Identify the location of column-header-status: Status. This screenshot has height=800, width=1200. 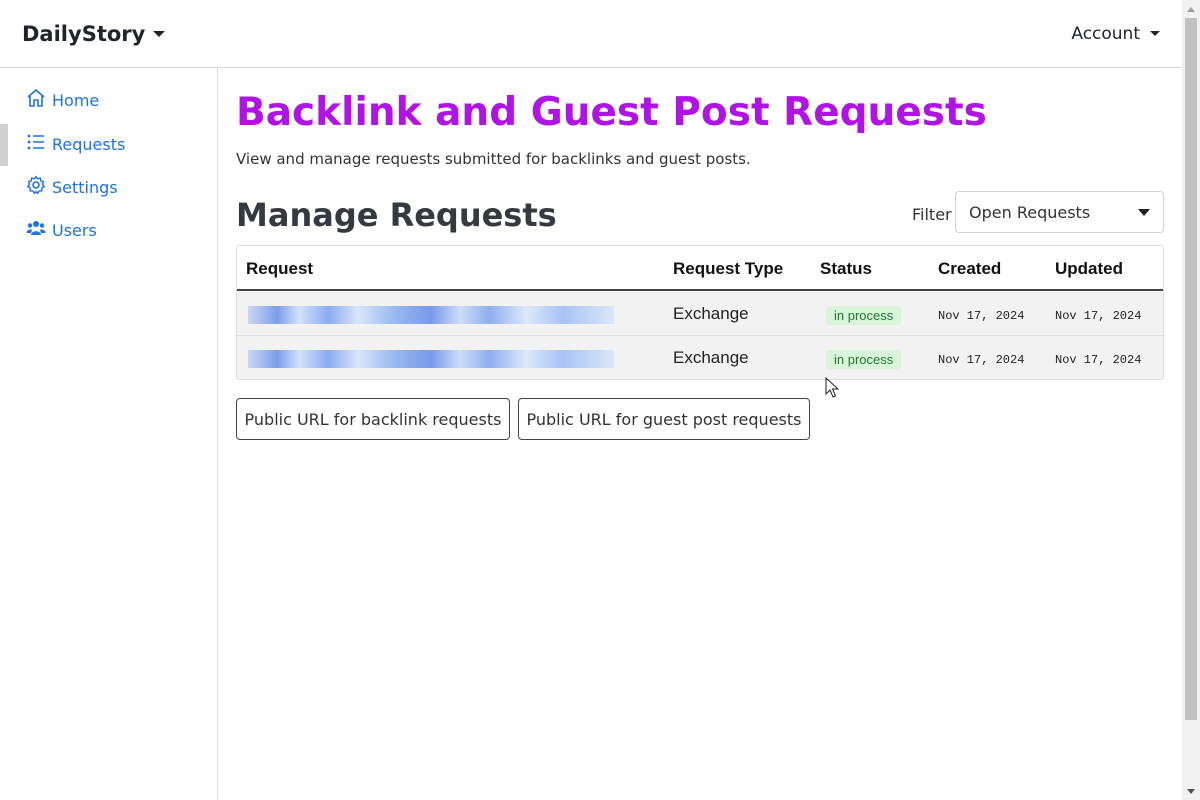
(846, 269).